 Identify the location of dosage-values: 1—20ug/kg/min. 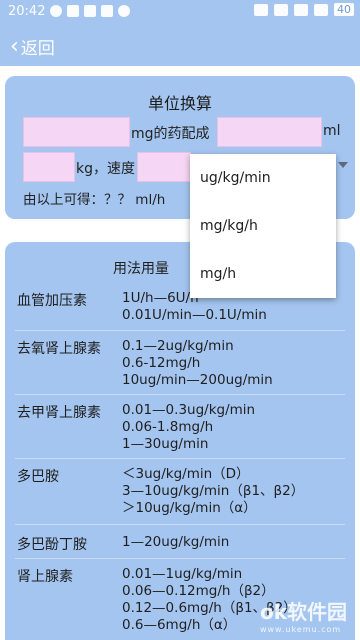
(175, 542).